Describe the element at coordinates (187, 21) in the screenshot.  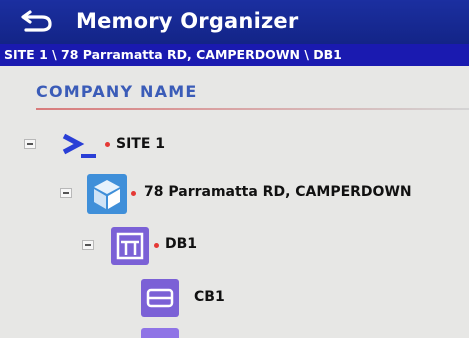
I see `app-title: Memory Organizer` at that location.